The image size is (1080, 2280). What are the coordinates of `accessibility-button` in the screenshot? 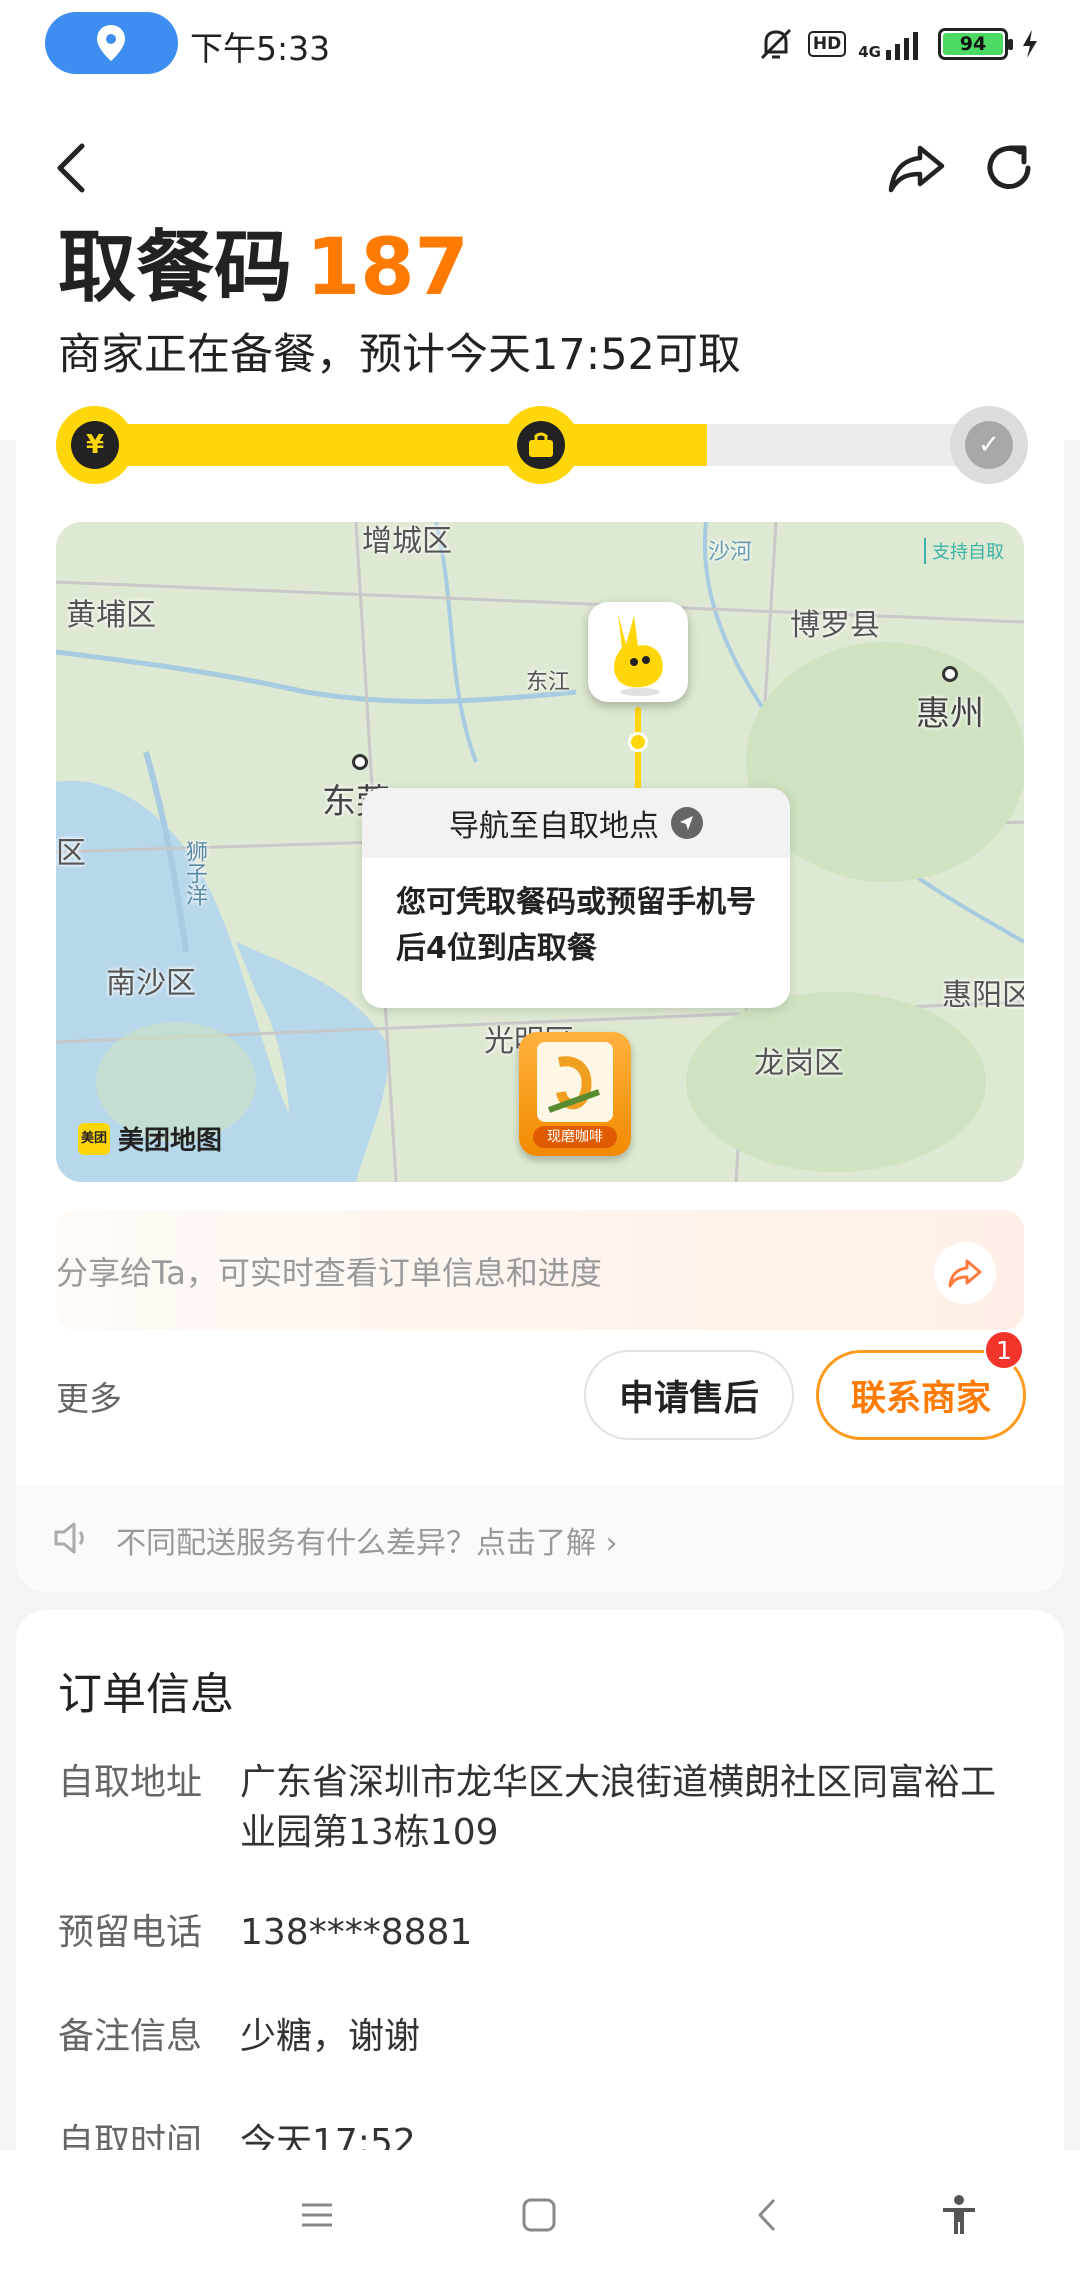 It's located at (959, 2215).